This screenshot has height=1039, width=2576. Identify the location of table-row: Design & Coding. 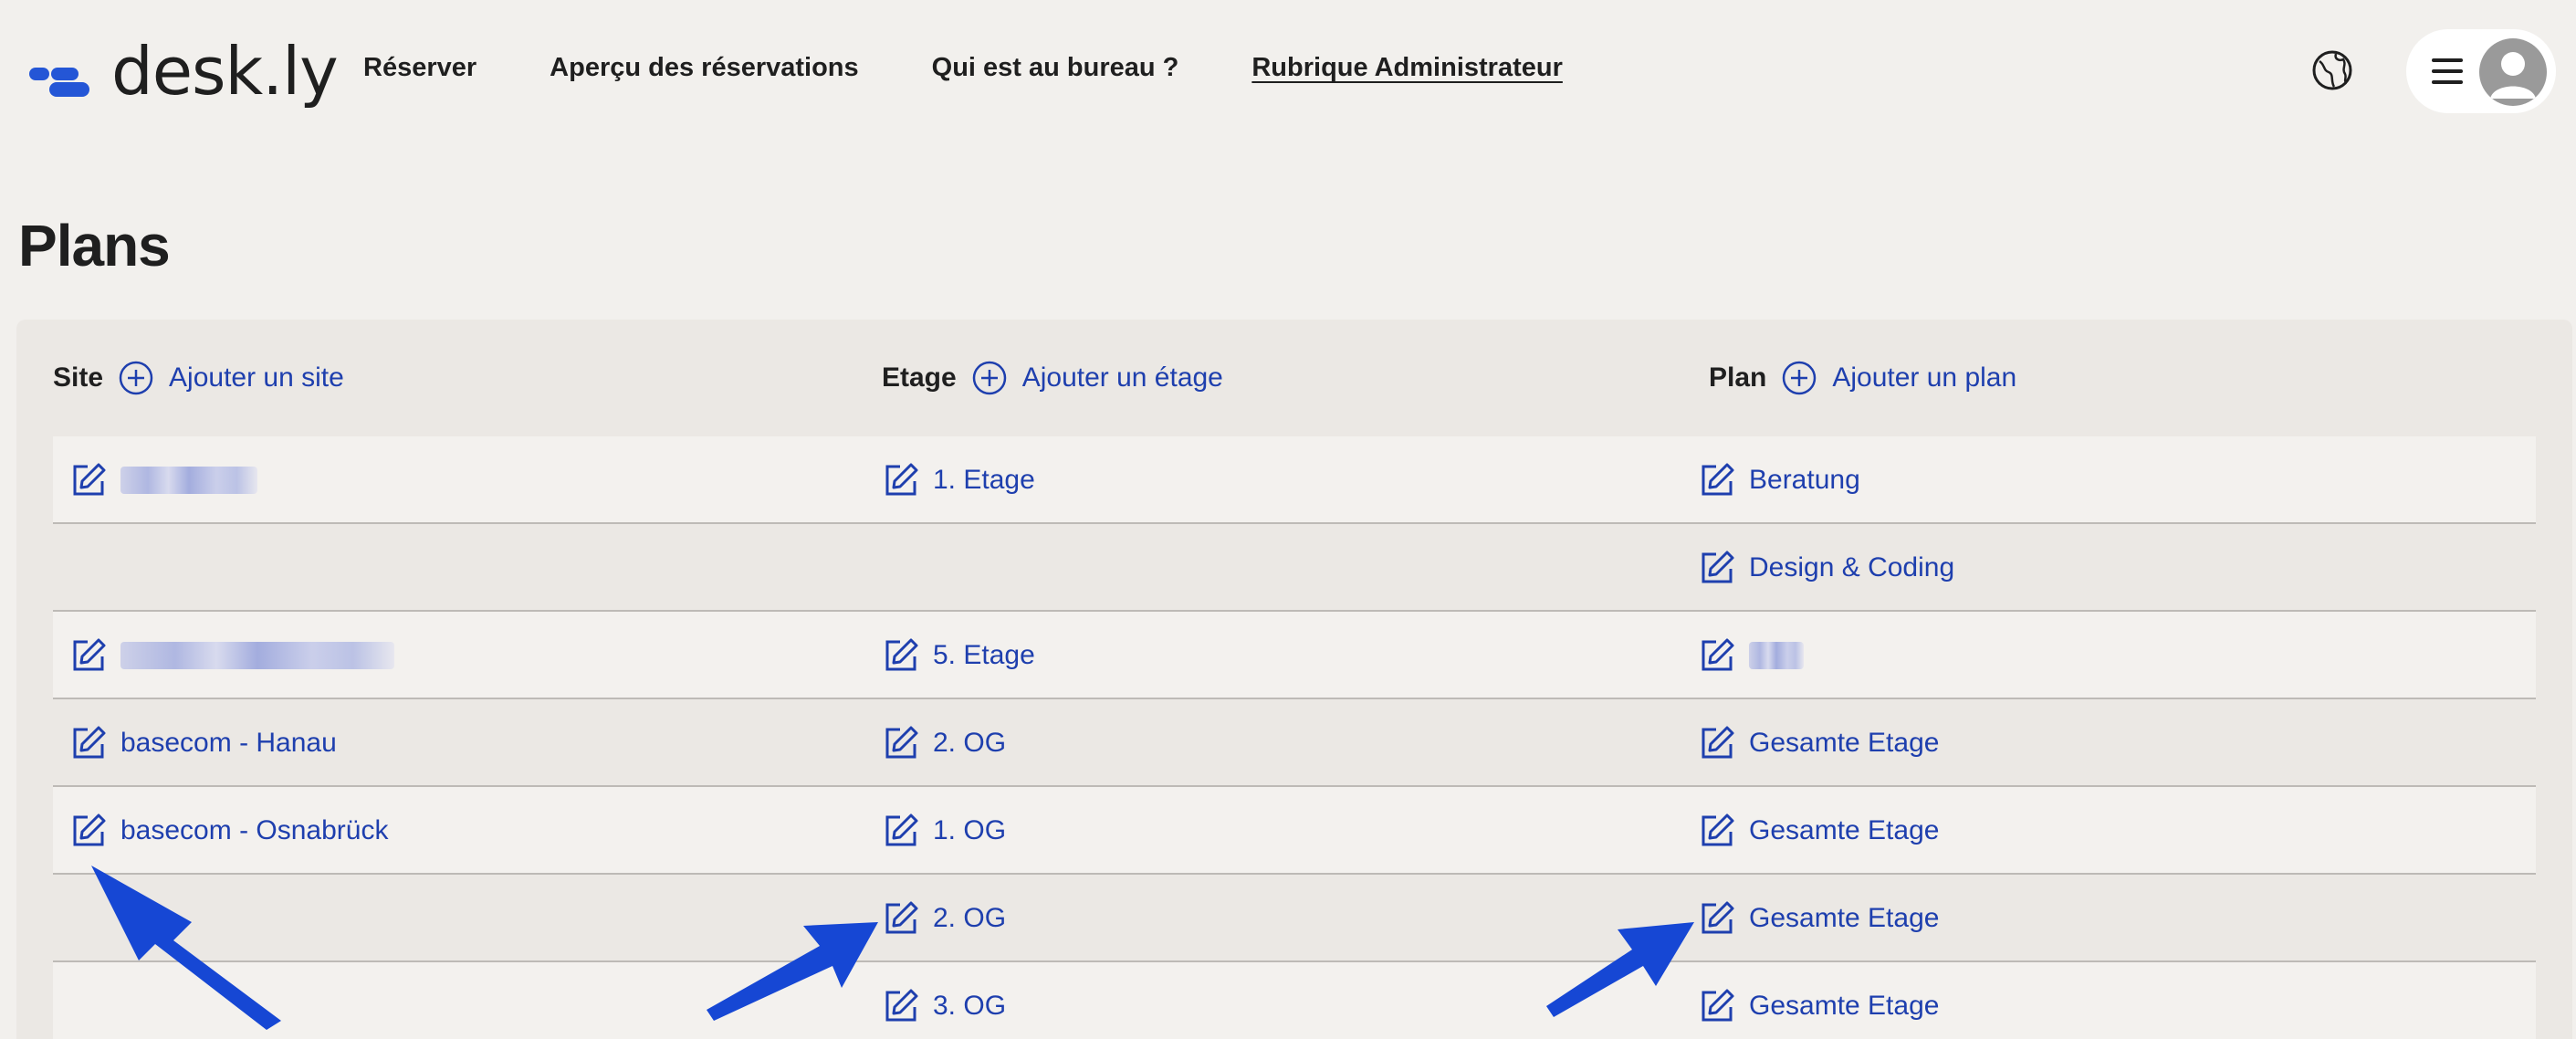
(1294, 568).